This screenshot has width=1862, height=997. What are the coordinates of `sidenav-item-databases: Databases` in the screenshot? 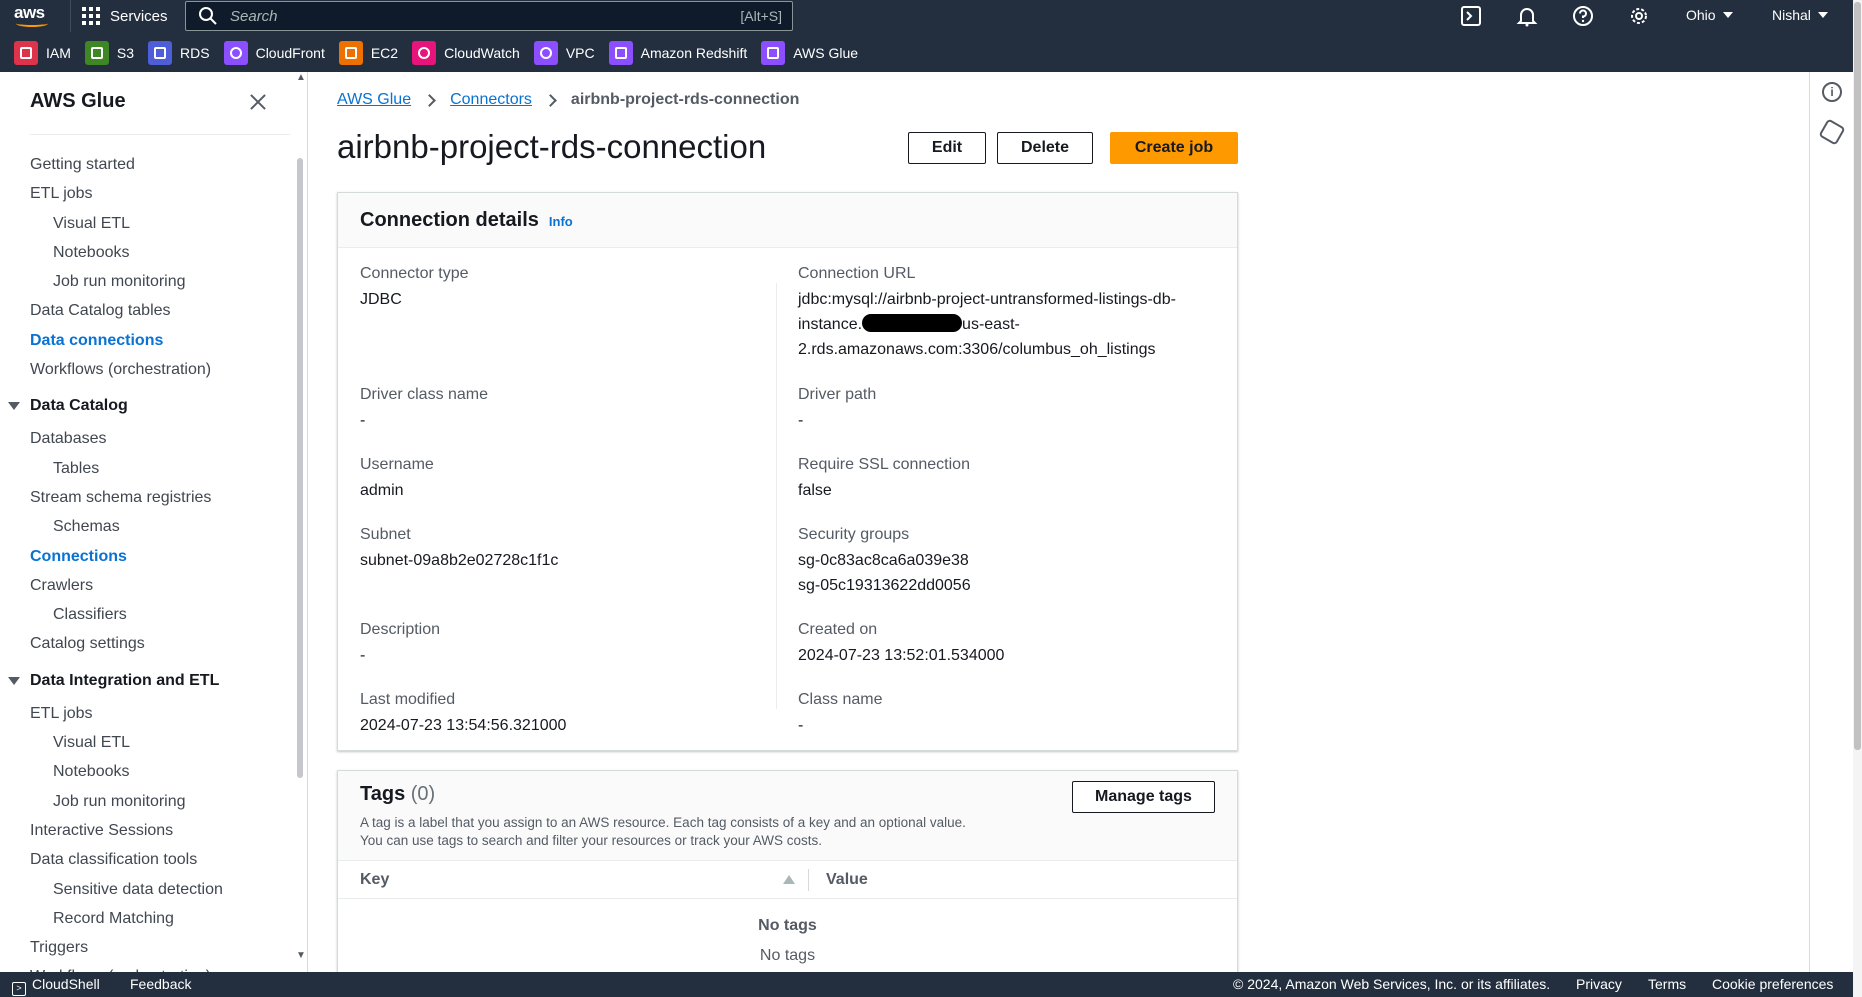 It's located at (150, 438).